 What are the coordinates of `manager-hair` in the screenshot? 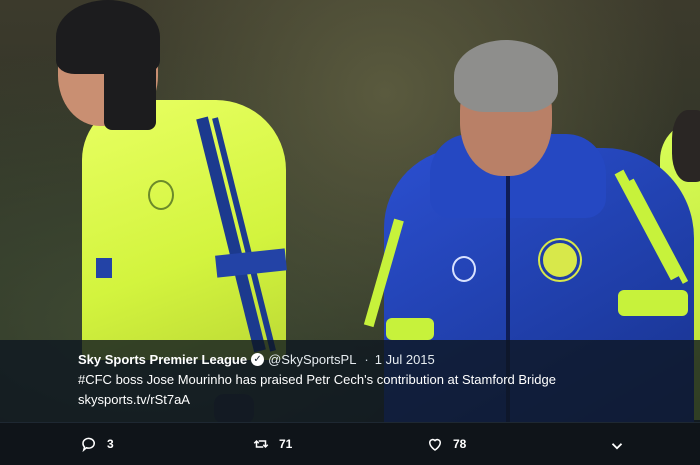 It's located at (506, 76).